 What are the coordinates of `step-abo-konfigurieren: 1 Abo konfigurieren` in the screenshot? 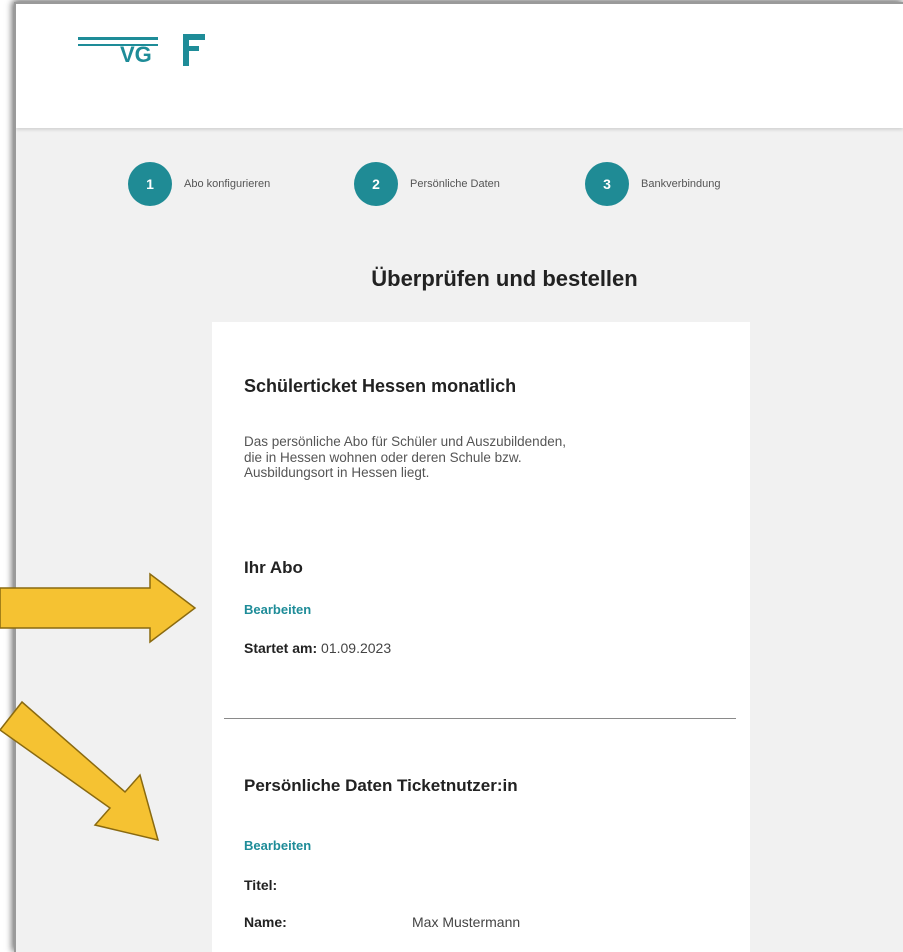 It's located at (199, 184).